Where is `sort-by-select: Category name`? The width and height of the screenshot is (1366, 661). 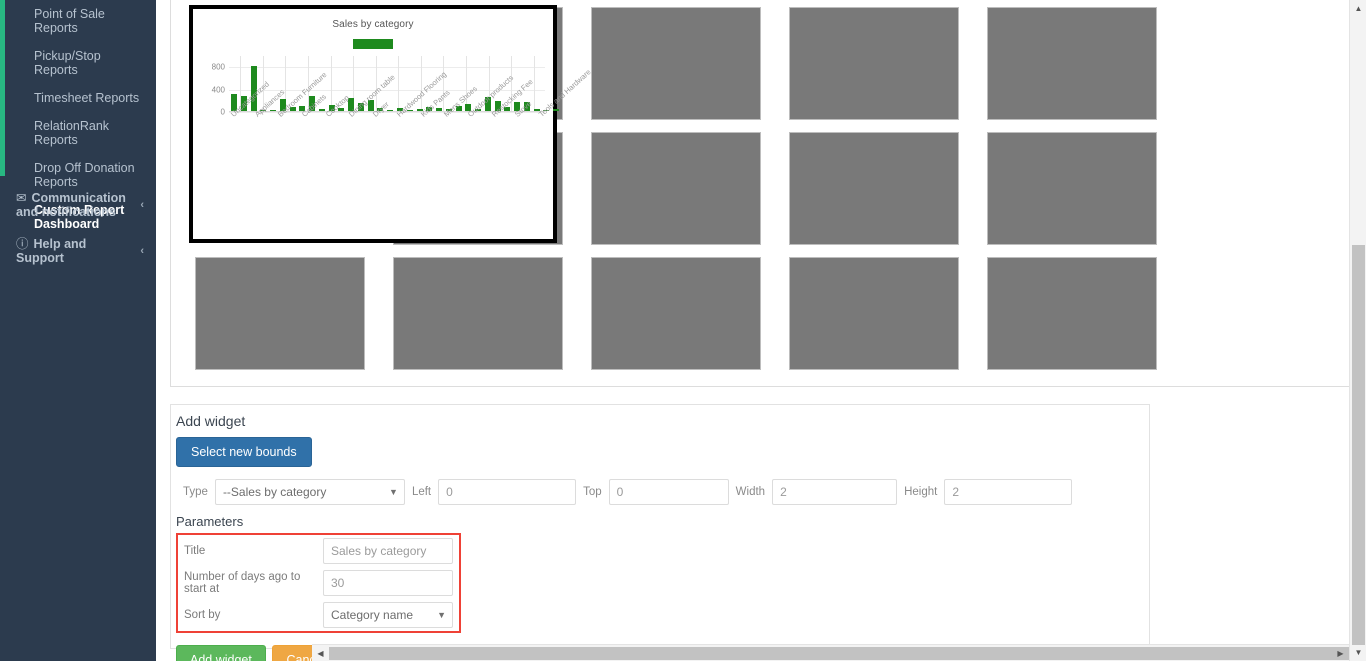 sort-by-select: Category name is located at coordinates (388, 615).